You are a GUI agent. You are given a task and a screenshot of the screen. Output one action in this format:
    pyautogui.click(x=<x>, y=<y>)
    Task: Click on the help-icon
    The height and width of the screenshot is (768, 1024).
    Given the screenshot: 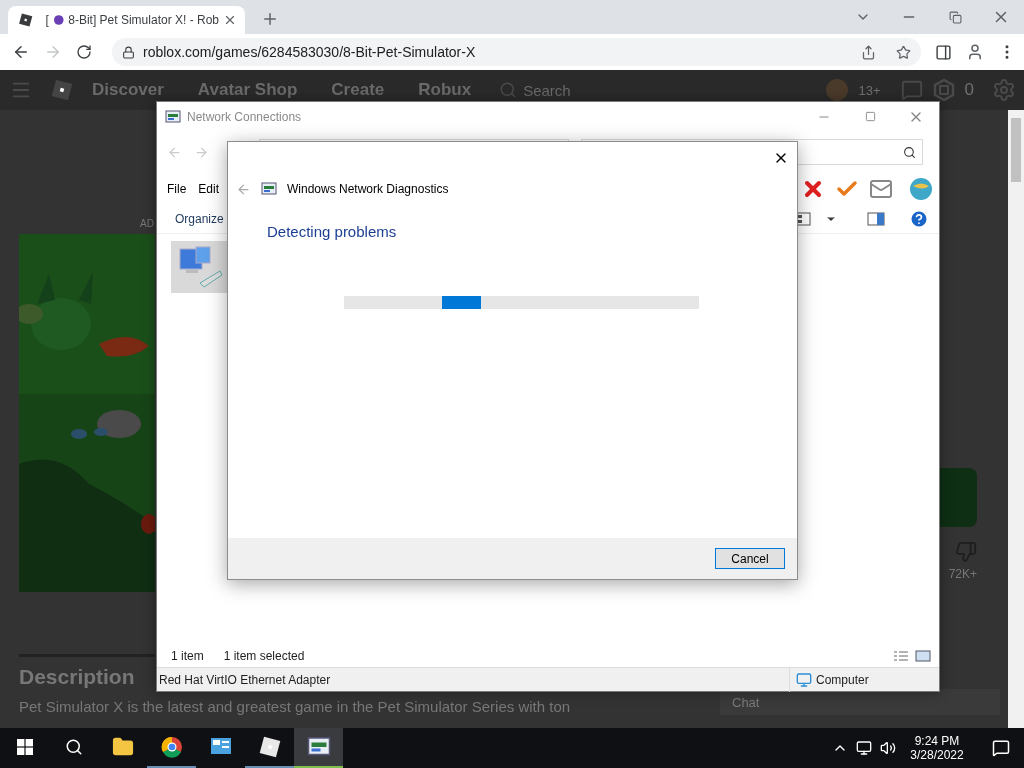 What is the action you would take?
    pyautogui.click(x=919, y=218)
    